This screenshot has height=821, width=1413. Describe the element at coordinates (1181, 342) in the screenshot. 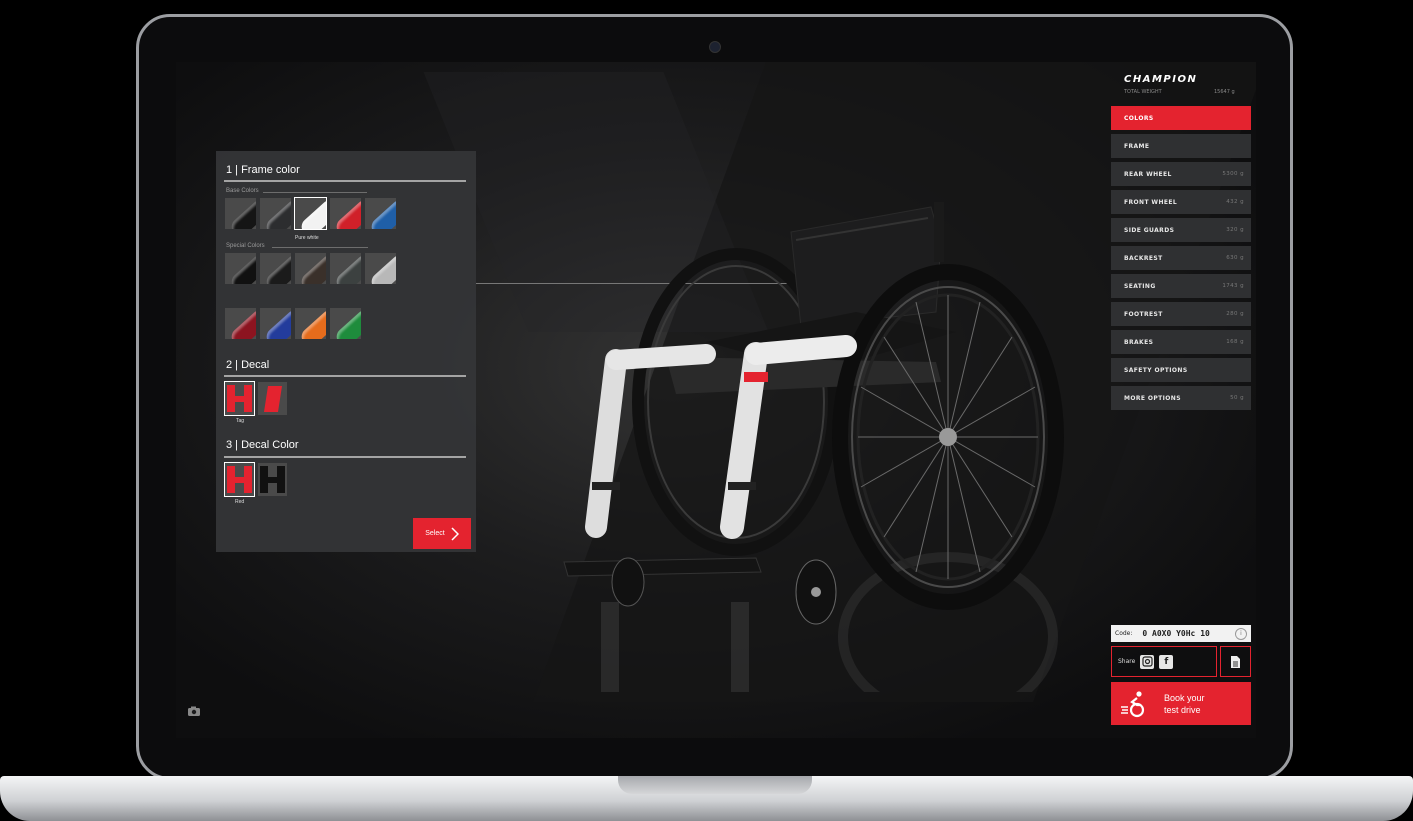

I see `menu-item-brakes: BRAKES 168 g` at that location.